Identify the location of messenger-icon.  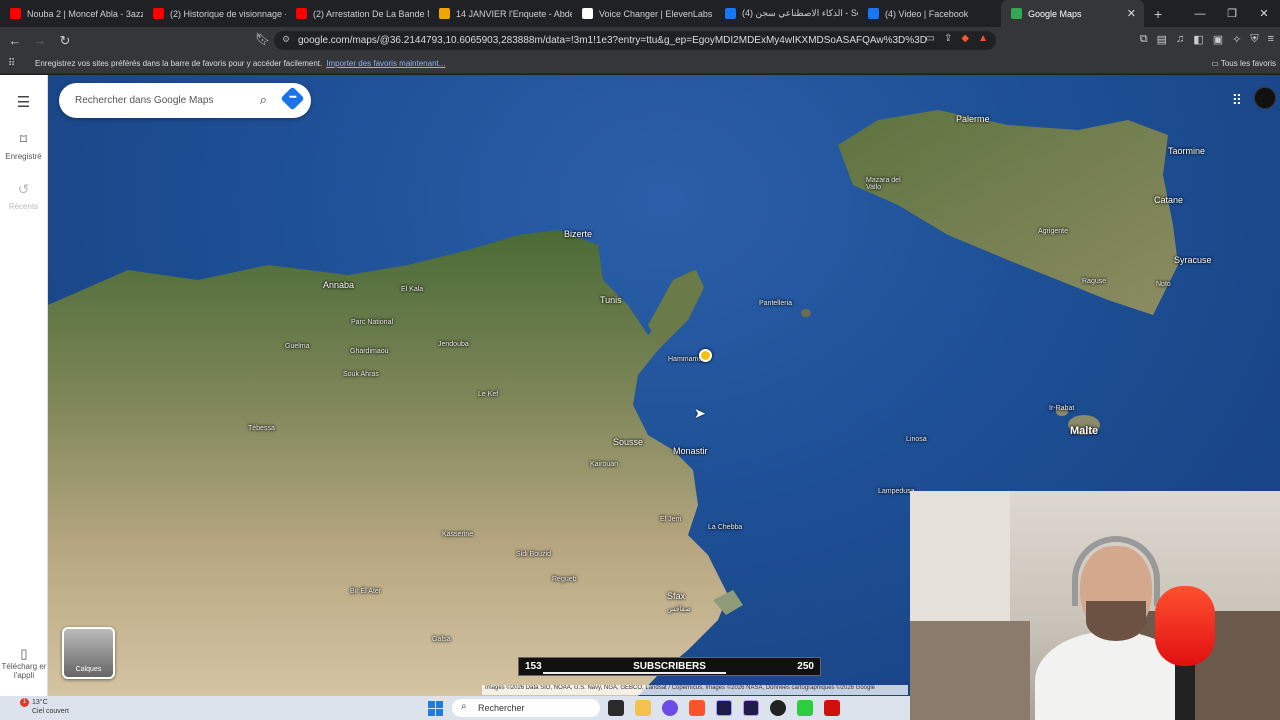
(670, 708).